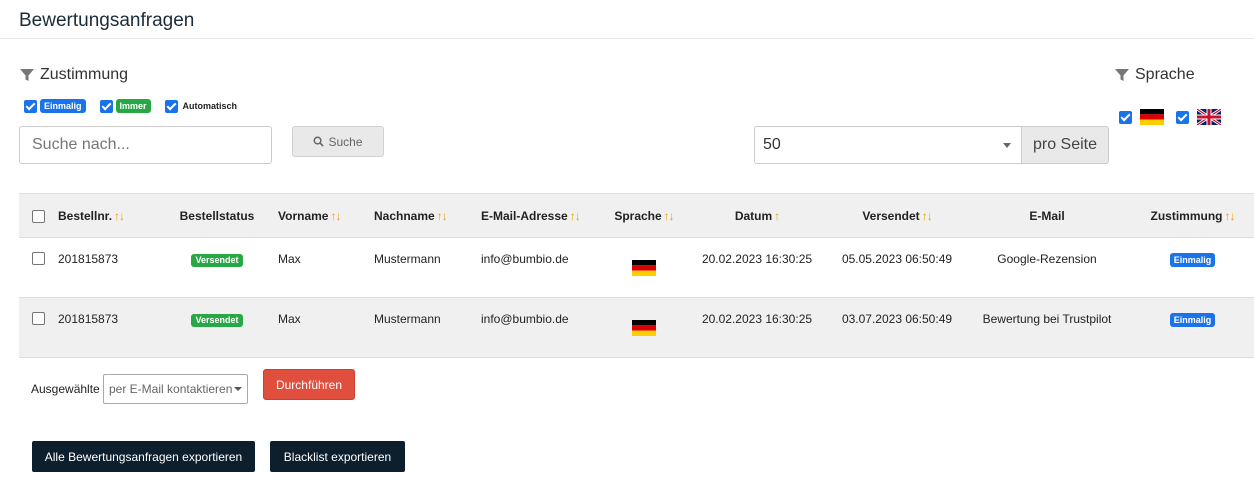  Describe the element at coordinates (143, 456) in the screenshot. I see `export-all-button: Alle Bewertungsanfragen exportieren` at that location.